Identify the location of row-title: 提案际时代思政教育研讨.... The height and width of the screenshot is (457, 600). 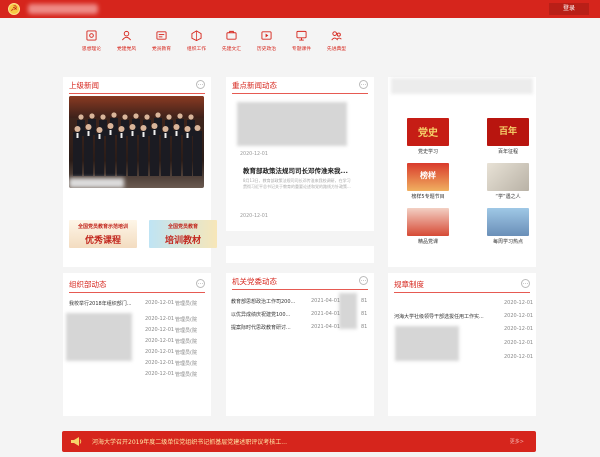
(261, 327).